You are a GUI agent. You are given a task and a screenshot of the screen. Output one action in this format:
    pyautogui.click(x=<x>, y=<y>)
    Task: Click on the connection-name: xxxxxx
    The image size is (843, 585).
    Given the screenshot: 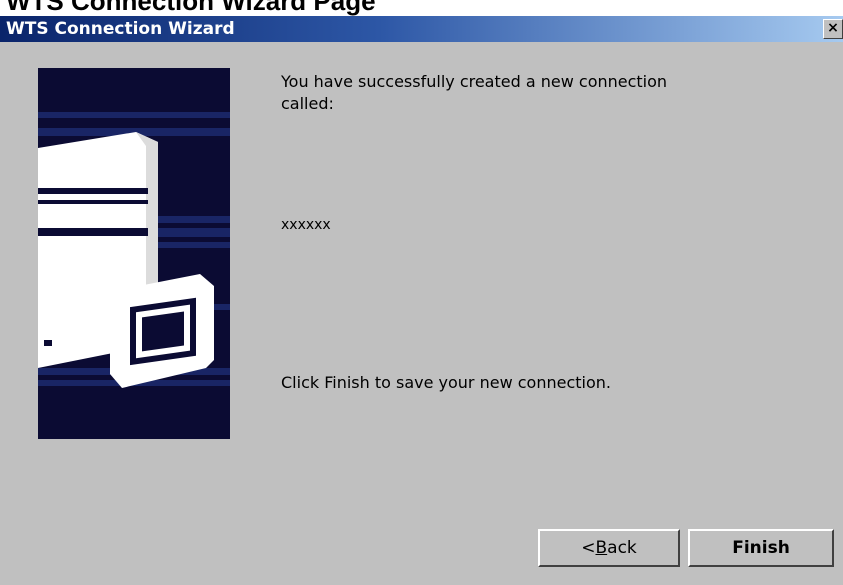 What is the action you would take?
    pyautogui.click(x=306, y=225)
    